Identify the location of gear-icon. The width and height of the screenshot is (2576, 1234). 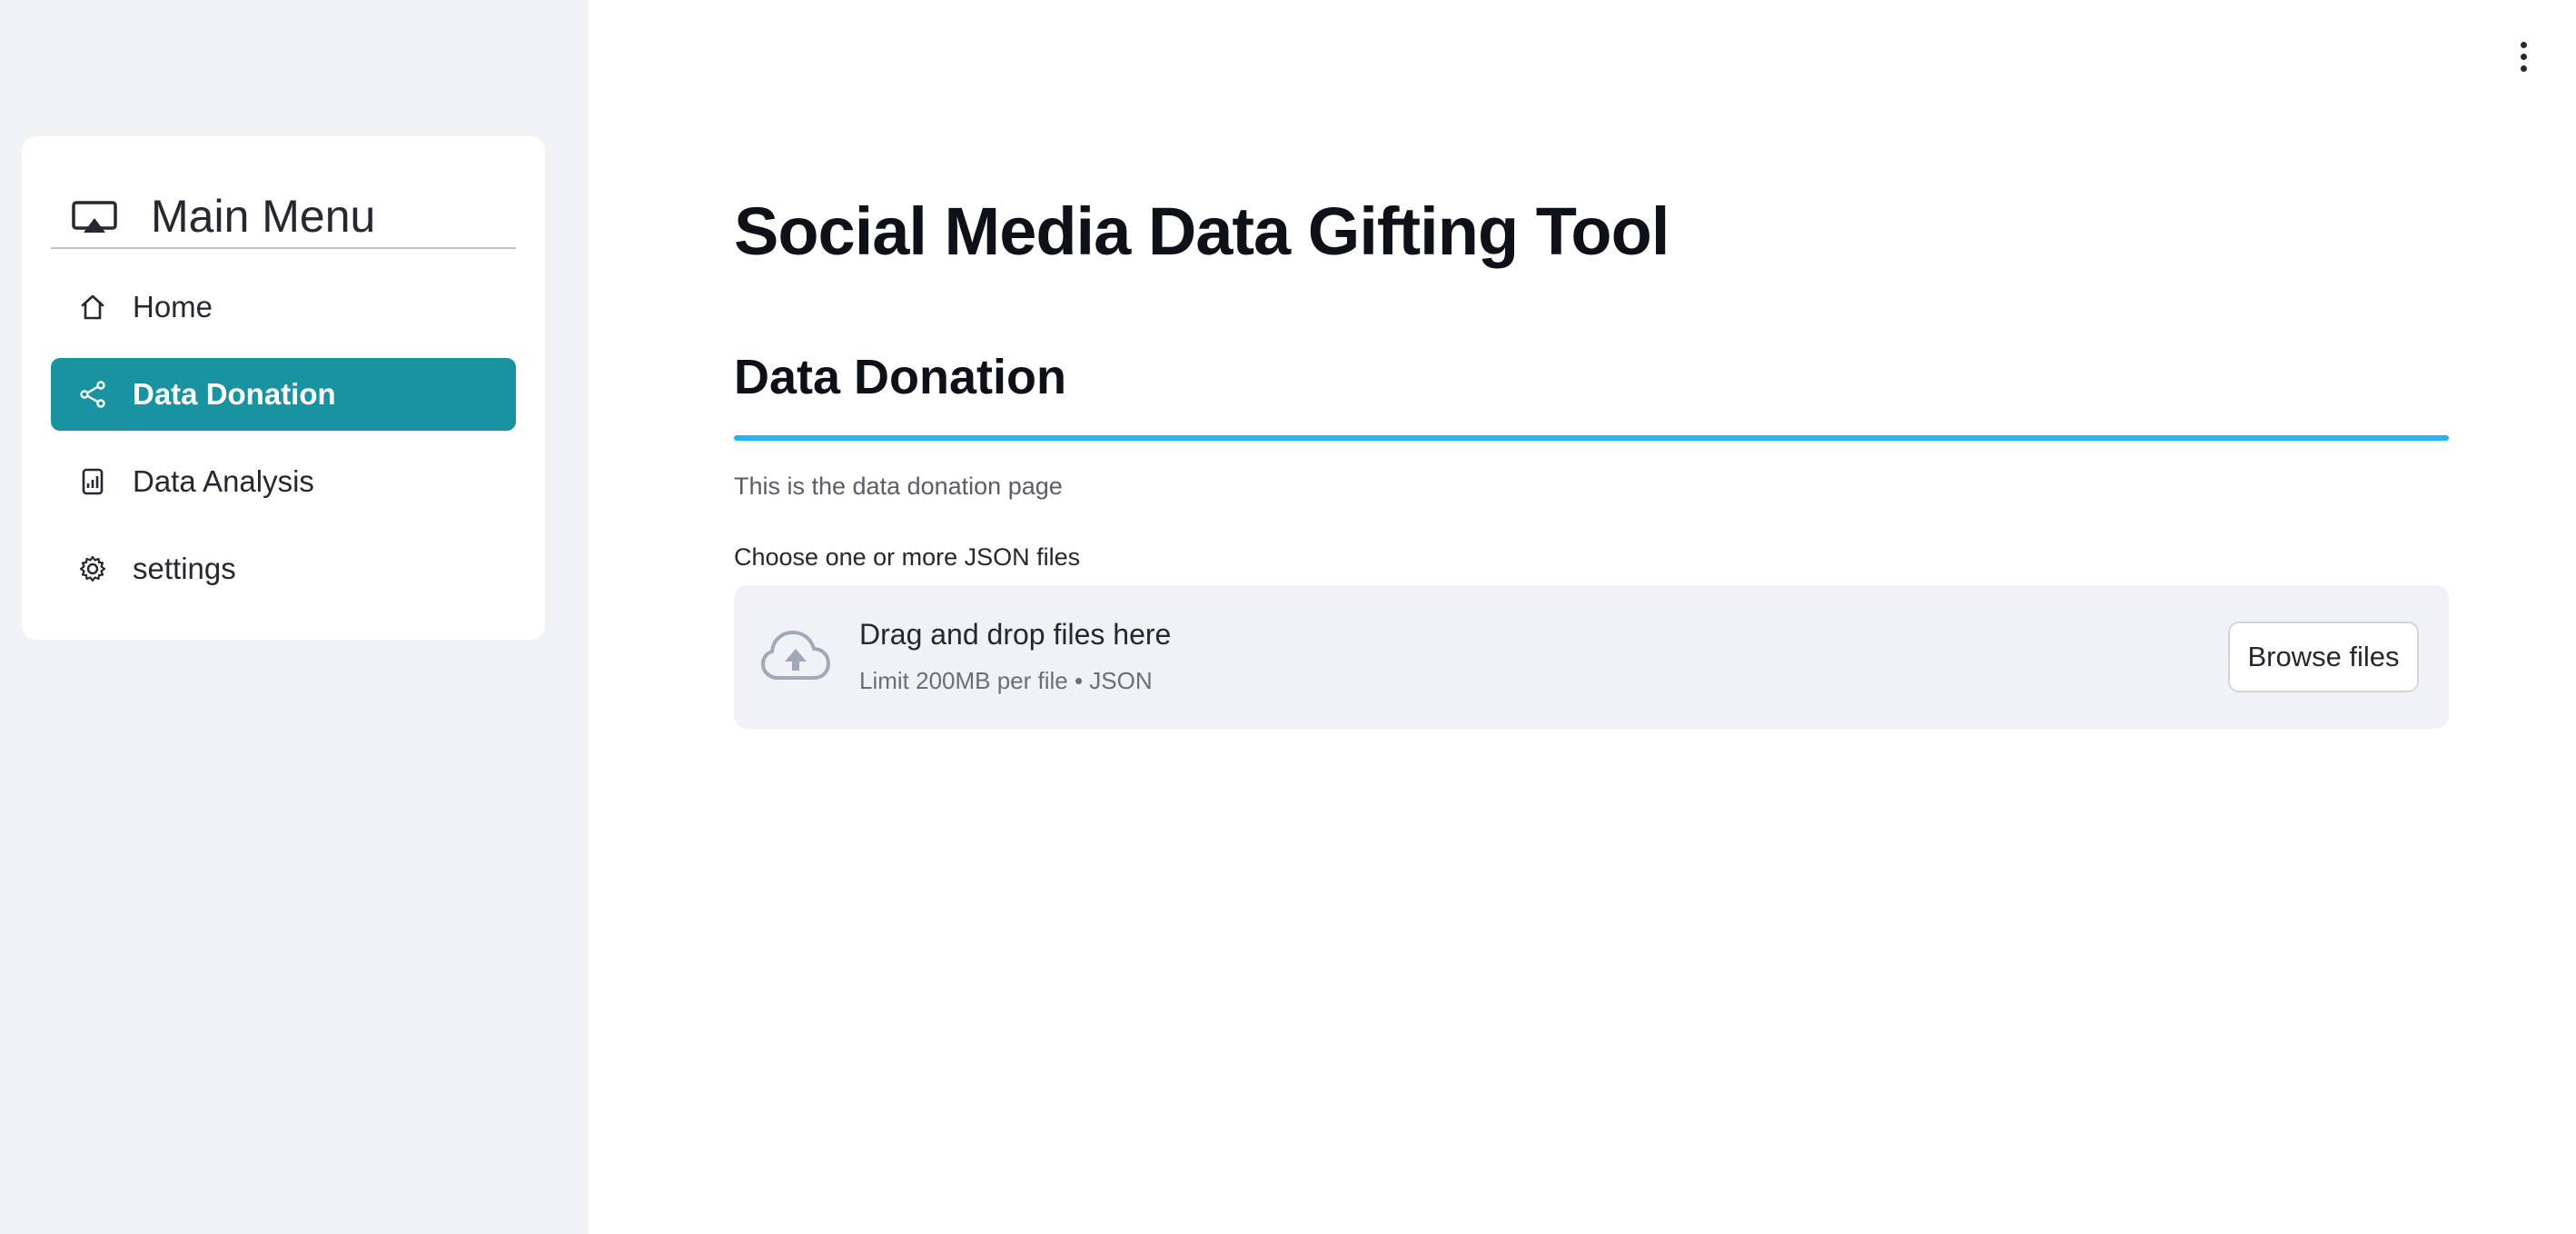
(92, 568).